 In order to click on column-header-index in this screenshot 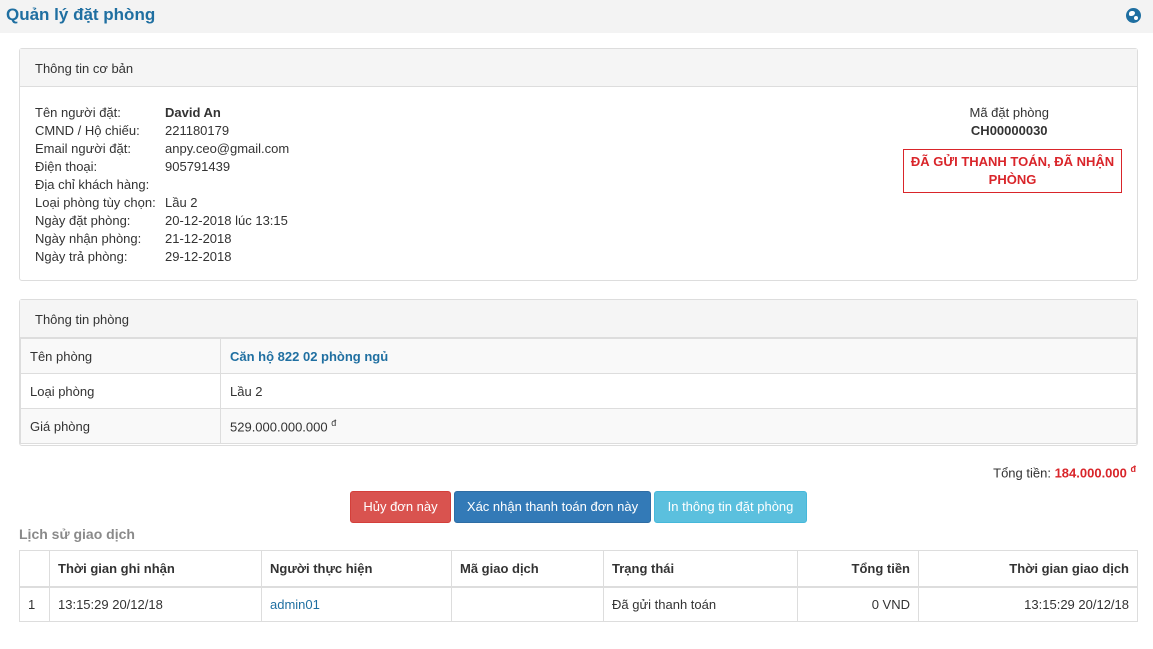, I will do `click(34, 569)`.